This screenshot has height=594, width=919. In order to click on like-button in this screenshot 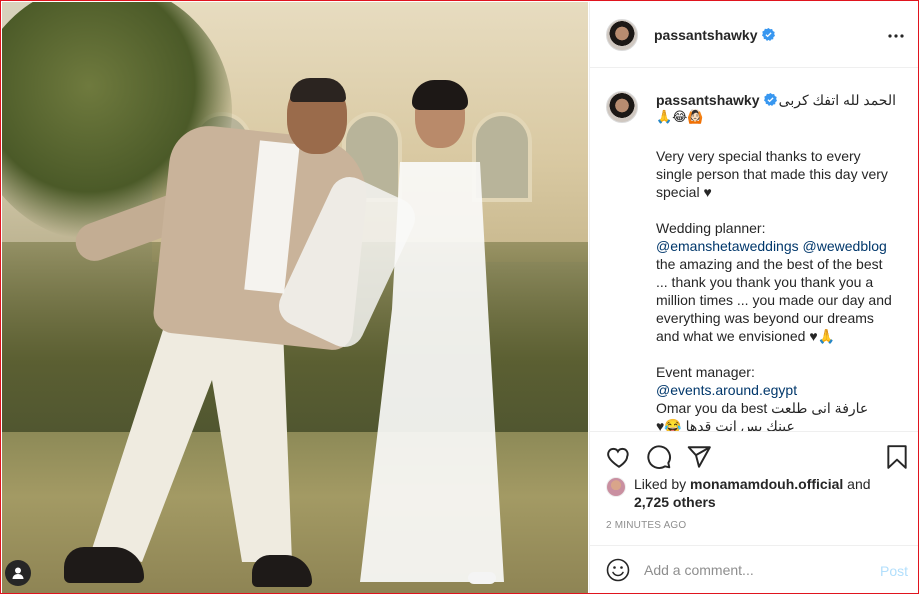, I will do `click(619, 457)`.